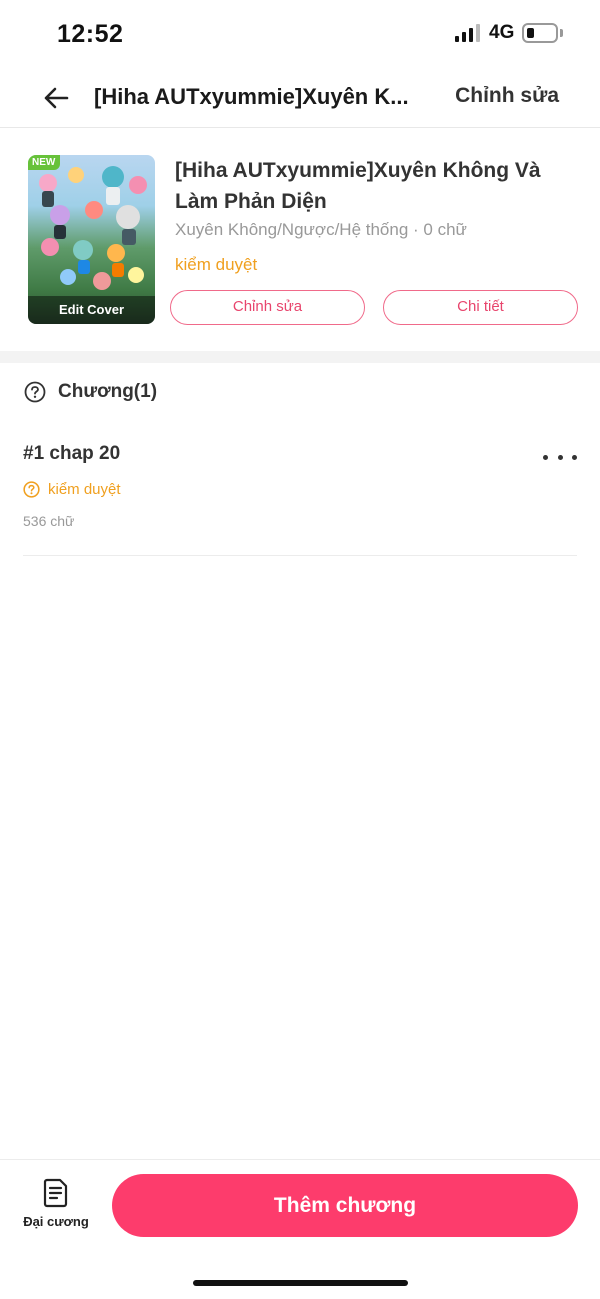 Image resolution: width=600 pixels, height=1299 pixels. What do you see at coordinates (216, 264) in the screenshot?
I see `book-status: kiểm duyệt` at bounding box center [216, 264].